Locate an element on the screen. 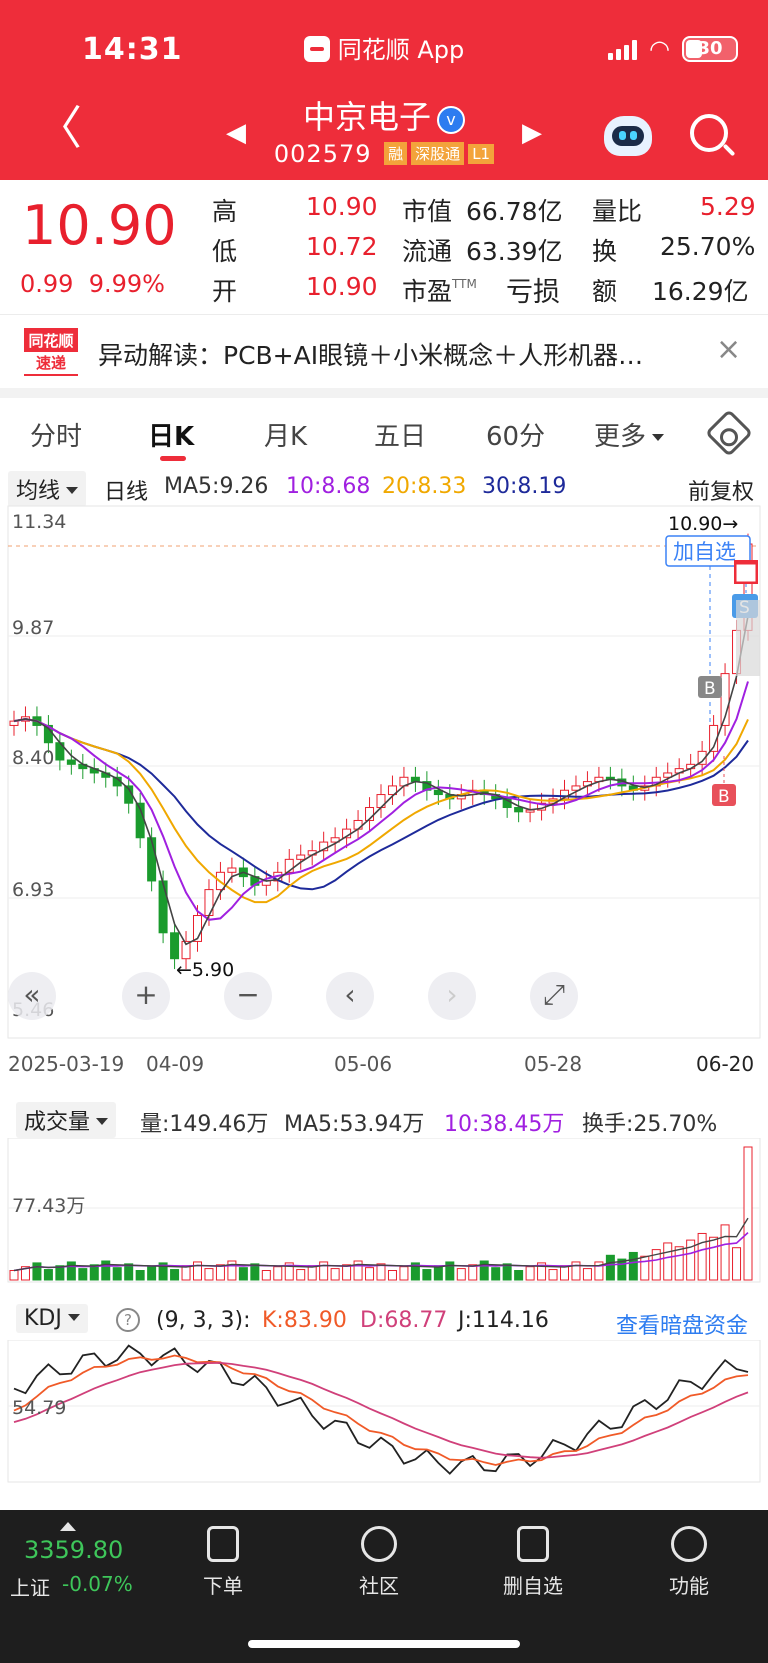 The height and width of the screenshot is (1663, 768). news-badge: 同花顺 速递 is located at coordinates (51, 352).